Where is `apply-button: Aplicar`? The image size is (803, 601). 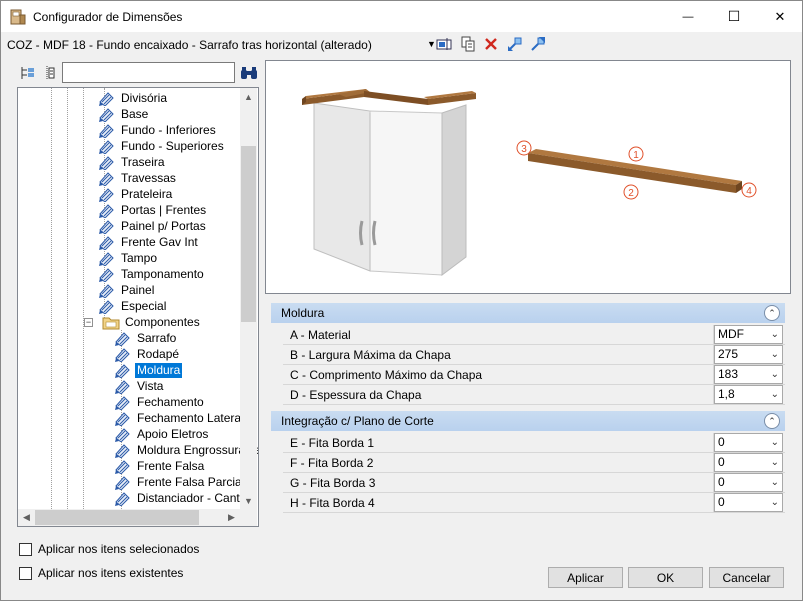
apply-button: Aplicar is located at coordinates (585, 577).